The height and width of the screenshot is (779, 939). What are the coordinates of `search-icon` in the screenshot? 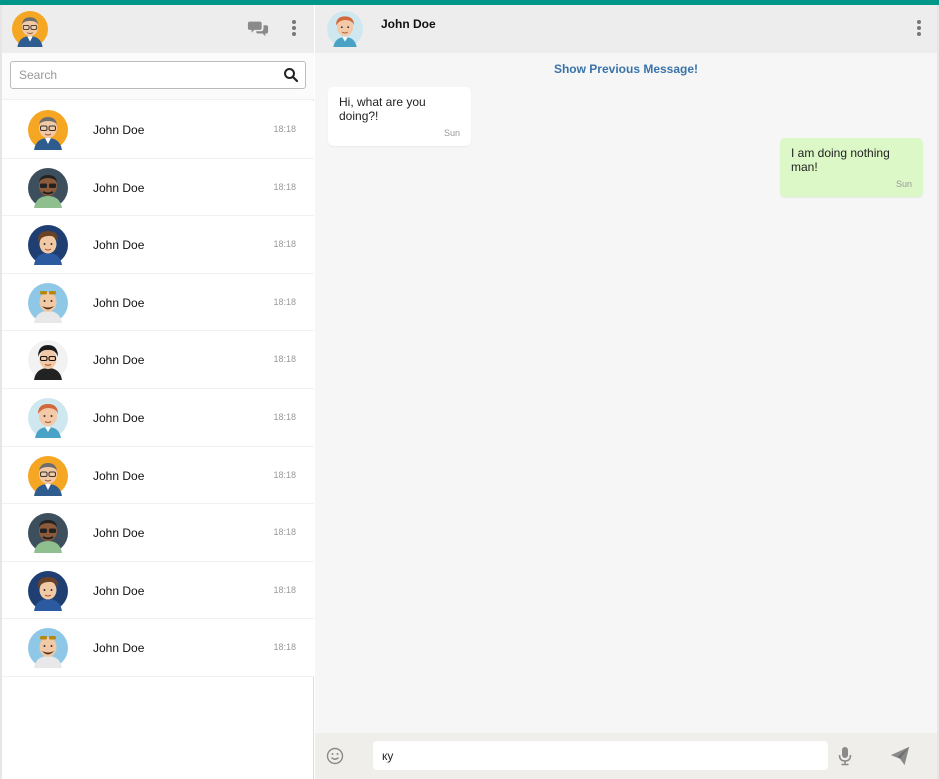 It's located at (291, 75).